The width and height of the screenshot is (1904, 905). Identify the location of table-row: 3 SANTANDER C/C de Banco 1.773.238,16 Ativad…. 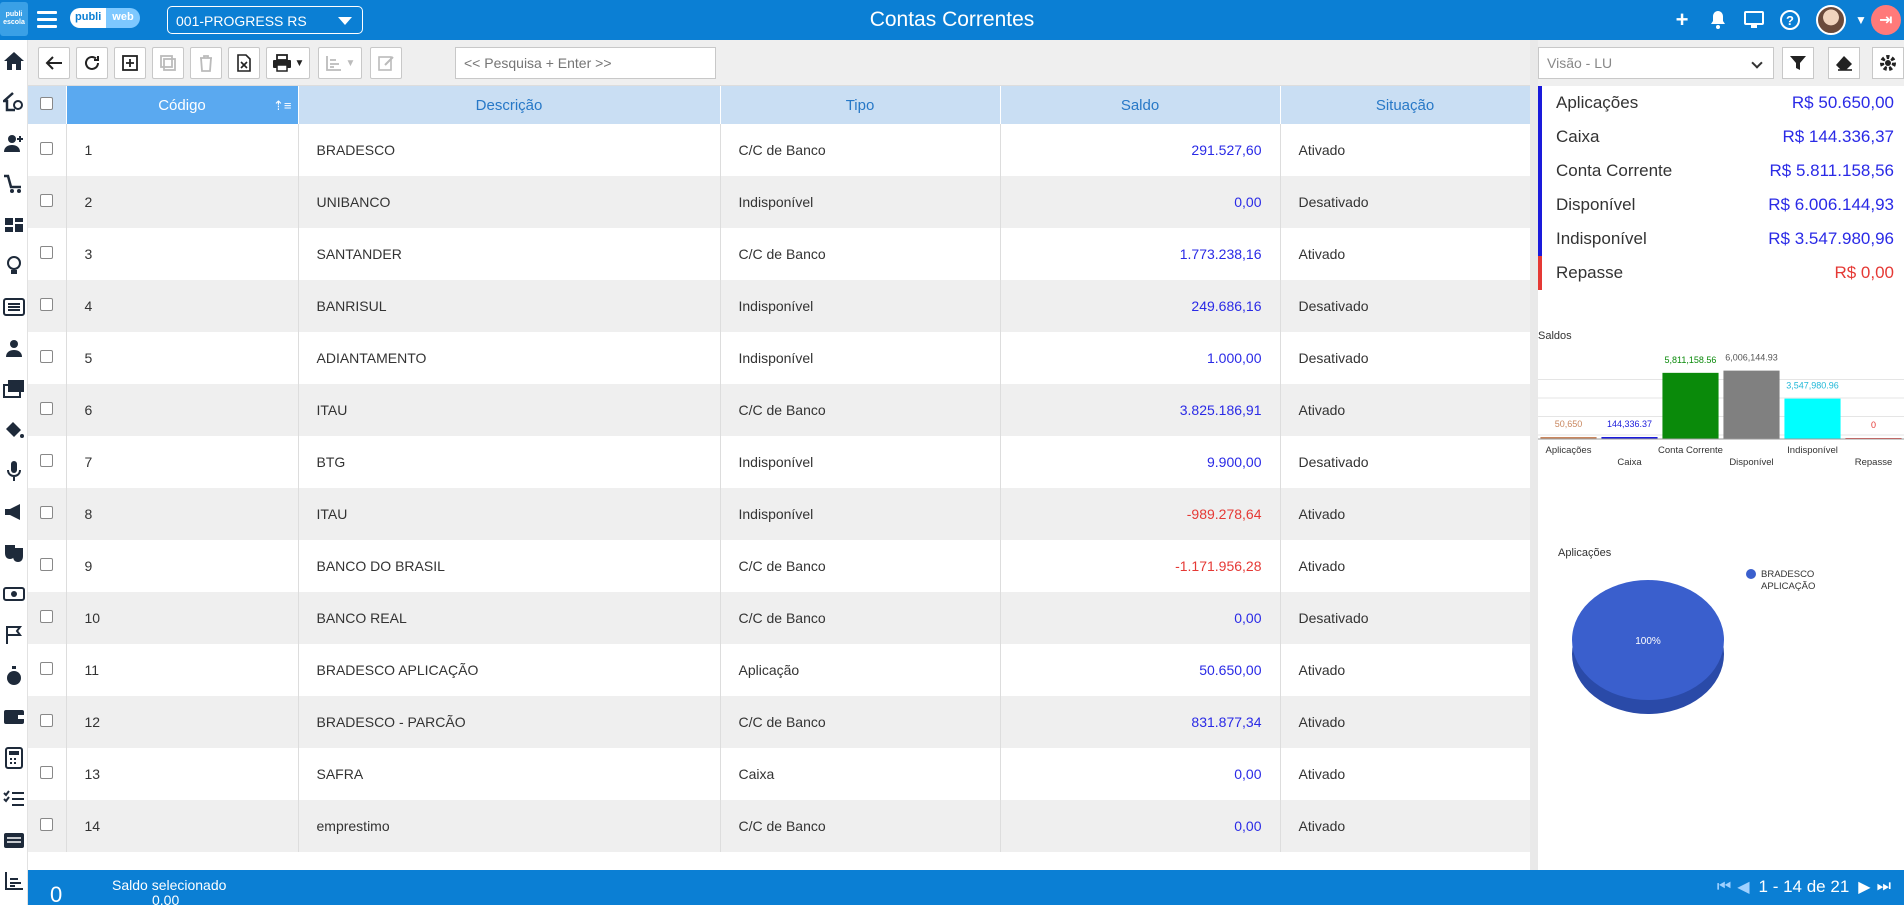
(779, 254).